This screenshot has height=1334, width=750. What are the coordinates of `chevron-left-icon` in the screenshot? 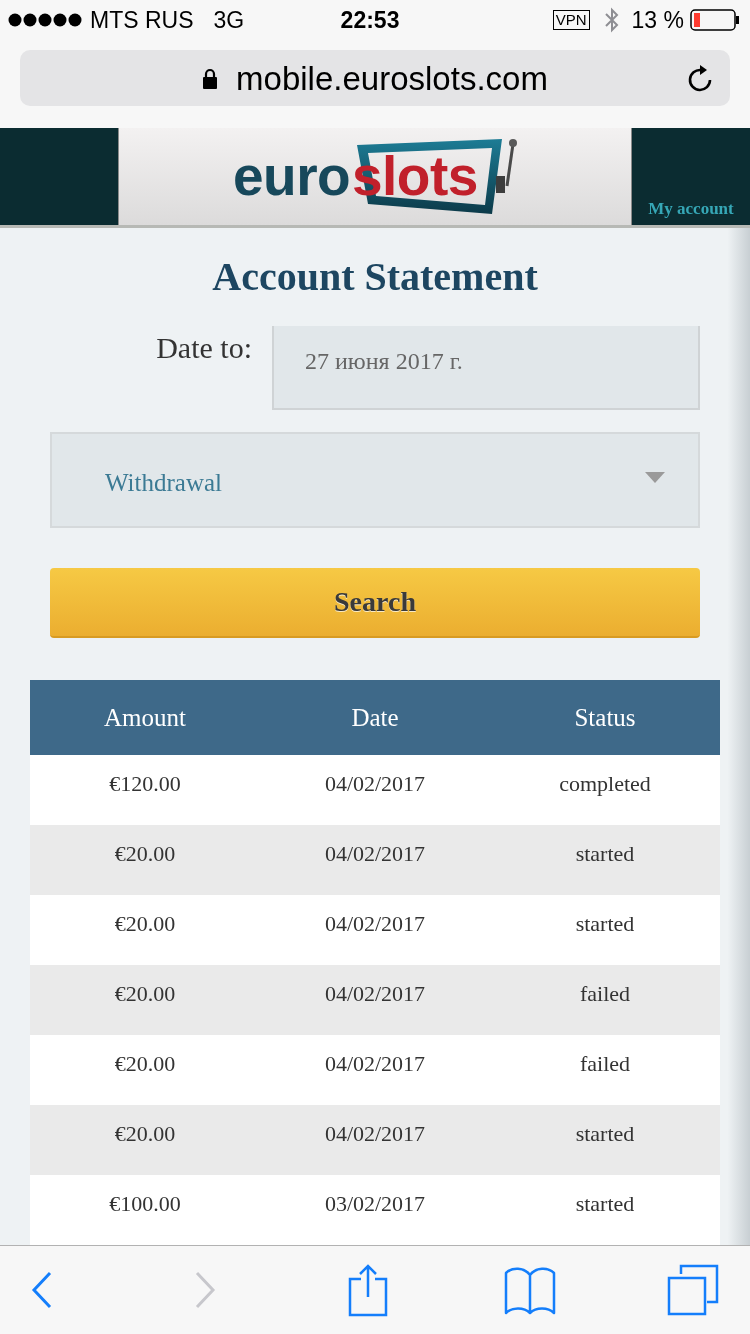 It's located at (42, 1290).